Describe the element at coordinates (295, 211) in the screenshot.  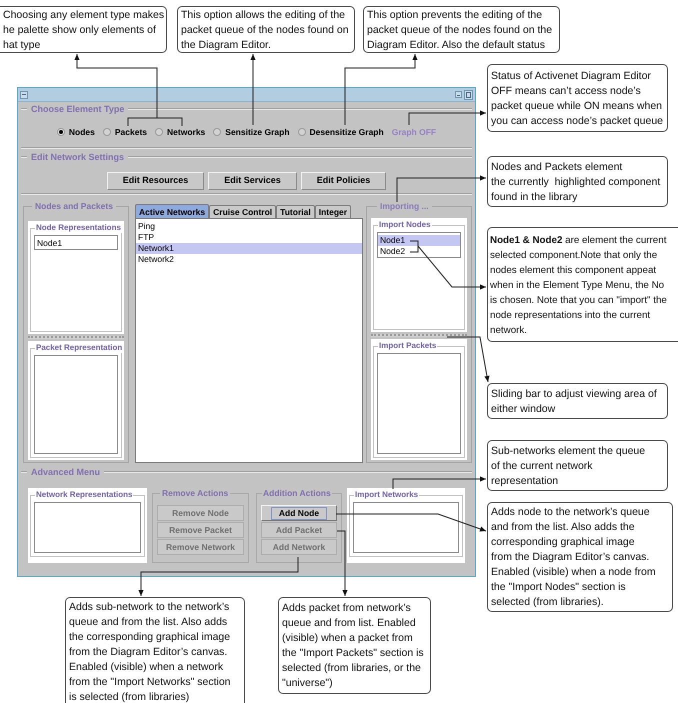
I see `tab: Tutorial` at that location.